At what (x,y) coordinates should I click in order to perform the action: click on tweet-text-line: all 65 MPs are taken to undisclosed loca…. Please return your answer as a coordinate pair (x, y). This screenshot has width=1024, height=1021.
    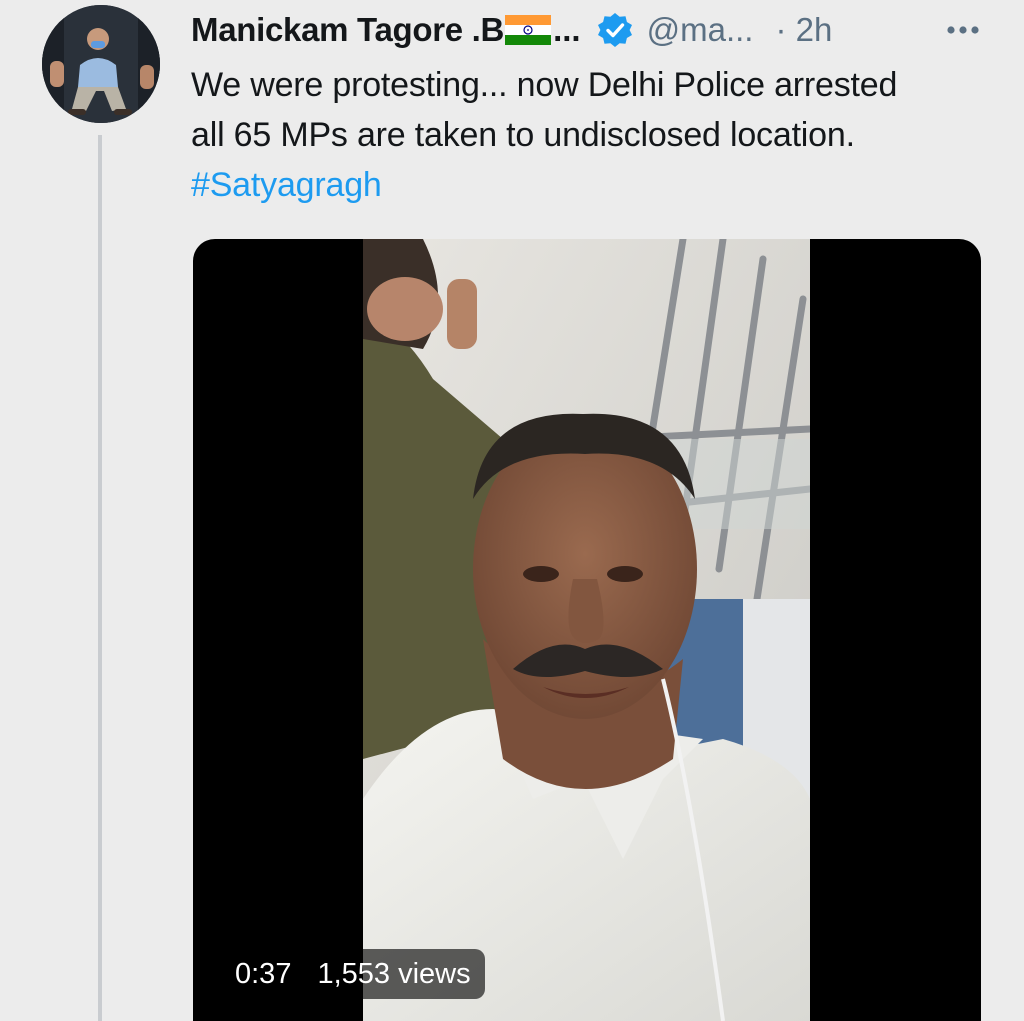
    Looking at the image, I should click on (523, 135).